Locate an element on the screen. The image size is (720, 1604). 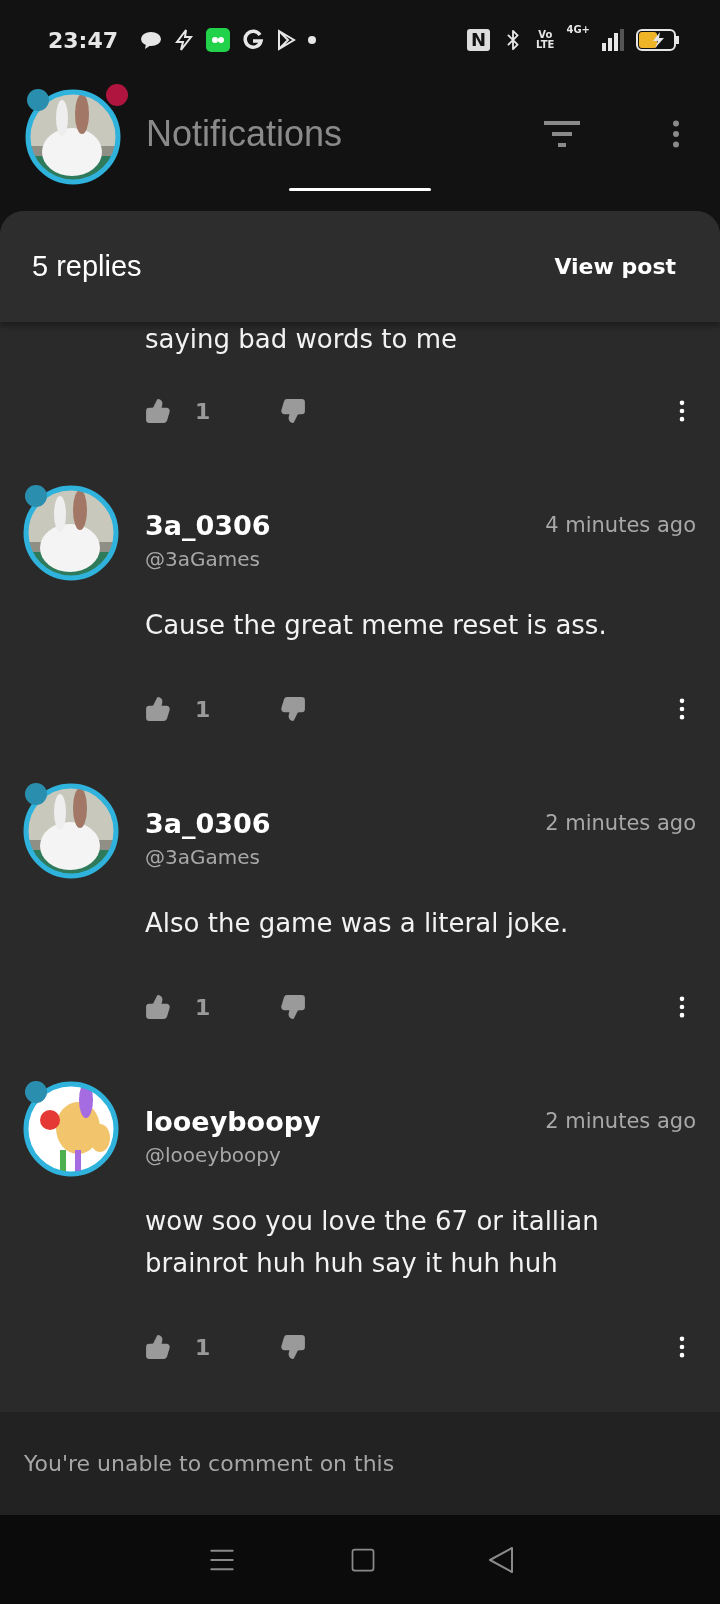
back-icon is located at coordinates (501, 1559).